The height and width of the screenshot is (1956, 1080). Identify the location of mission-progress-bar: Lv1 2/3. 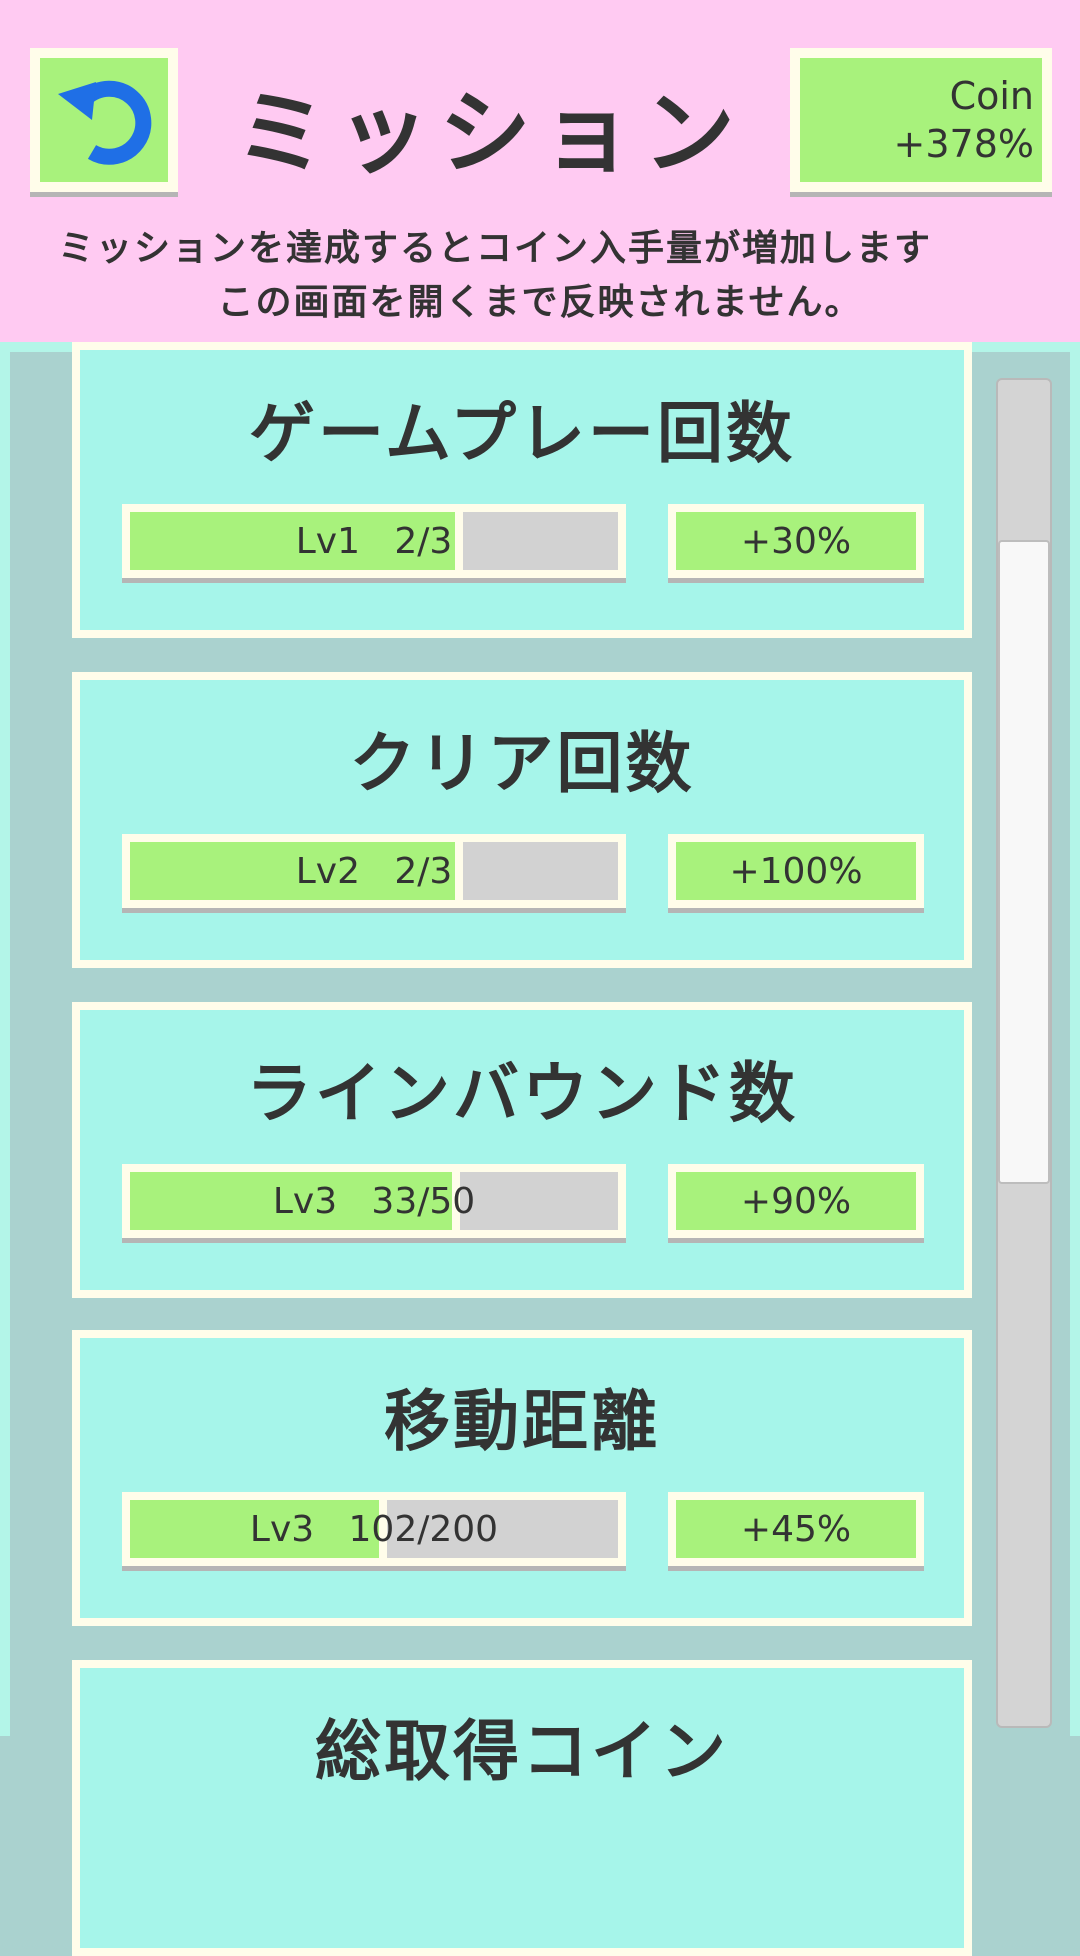
(374, 541).